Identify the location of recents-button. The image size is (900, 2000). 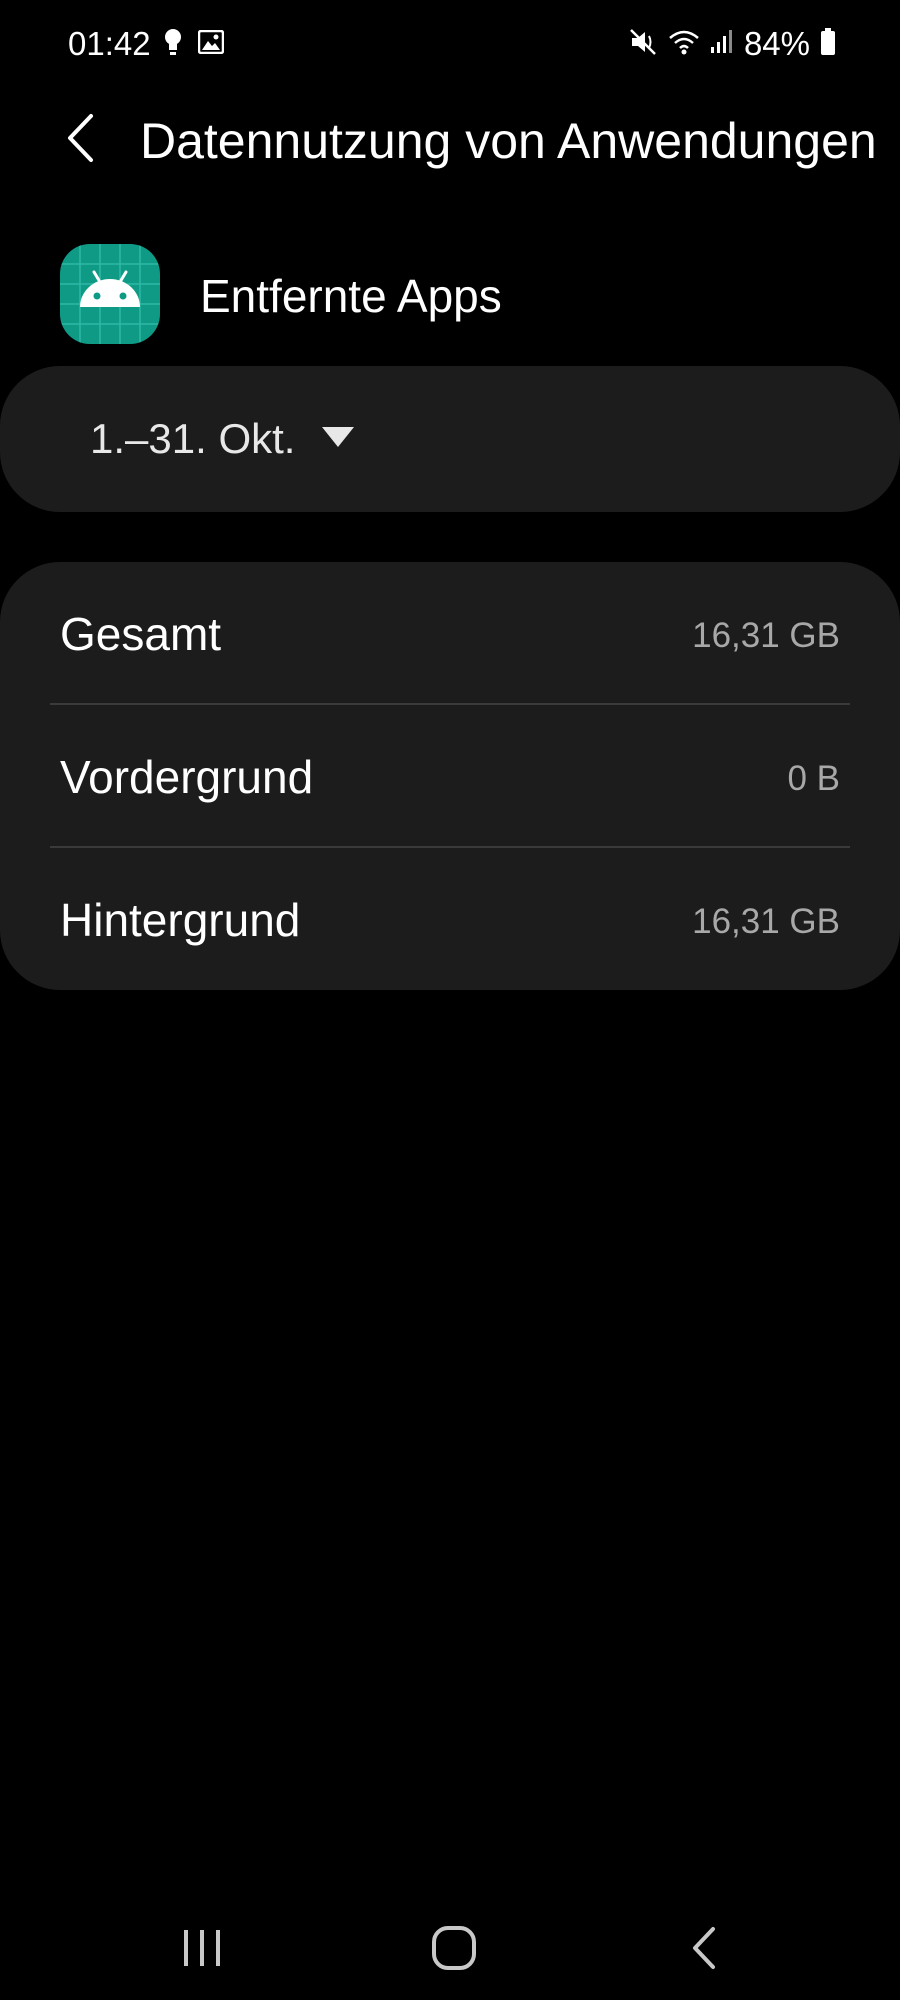
(202, 1950).